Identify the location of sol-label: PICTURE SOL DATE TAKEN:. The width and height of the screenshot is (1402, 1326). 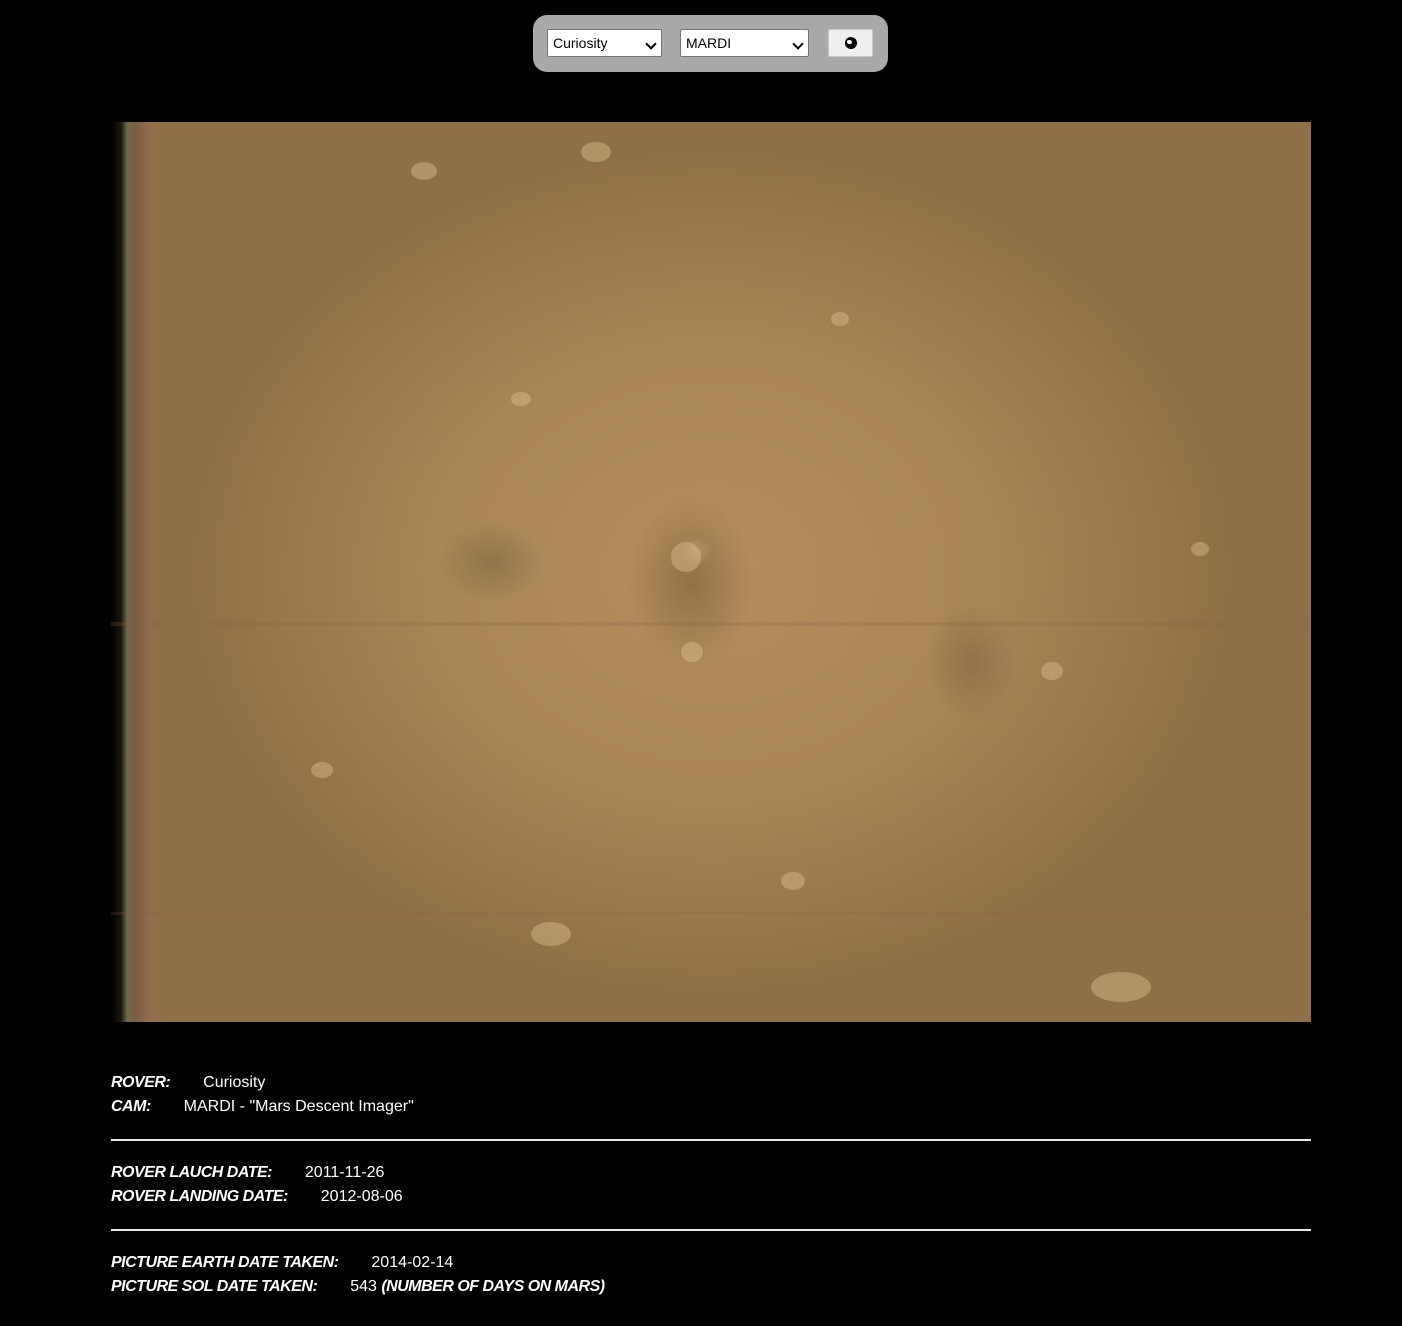
(214, 1286).